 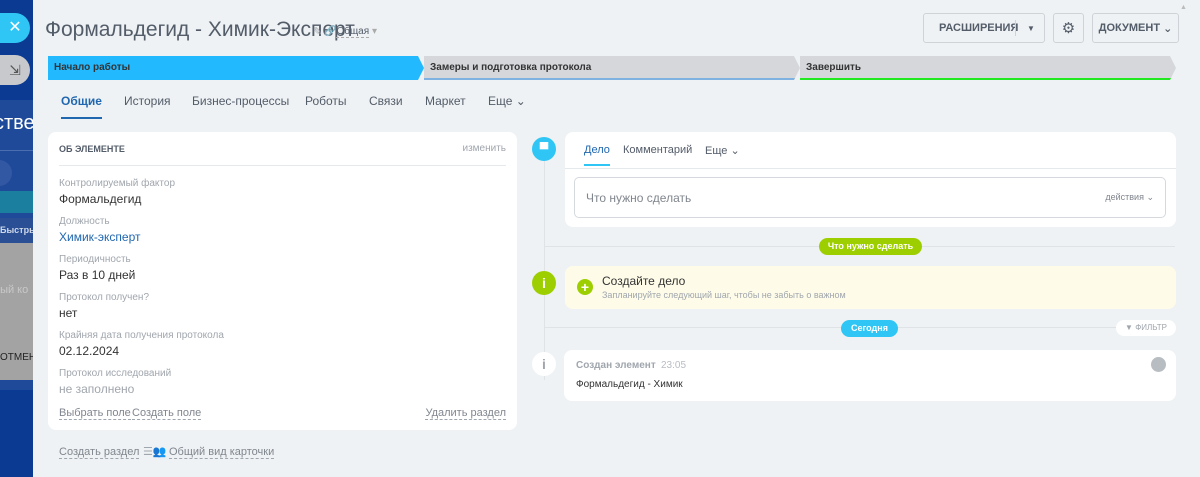 I want to click on todo-pill: Что нужно сделать, so click(x=870, y=246).